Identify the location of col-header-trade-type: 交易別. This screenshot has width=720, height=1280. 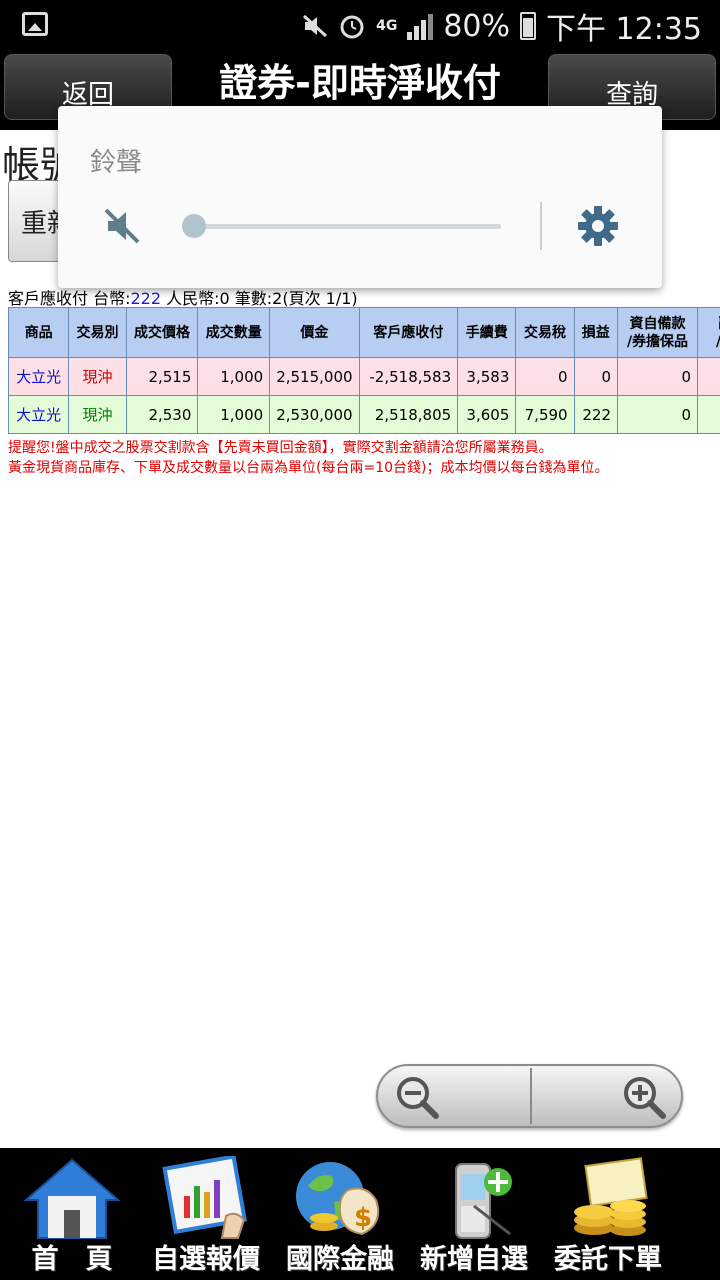
(97, 332).